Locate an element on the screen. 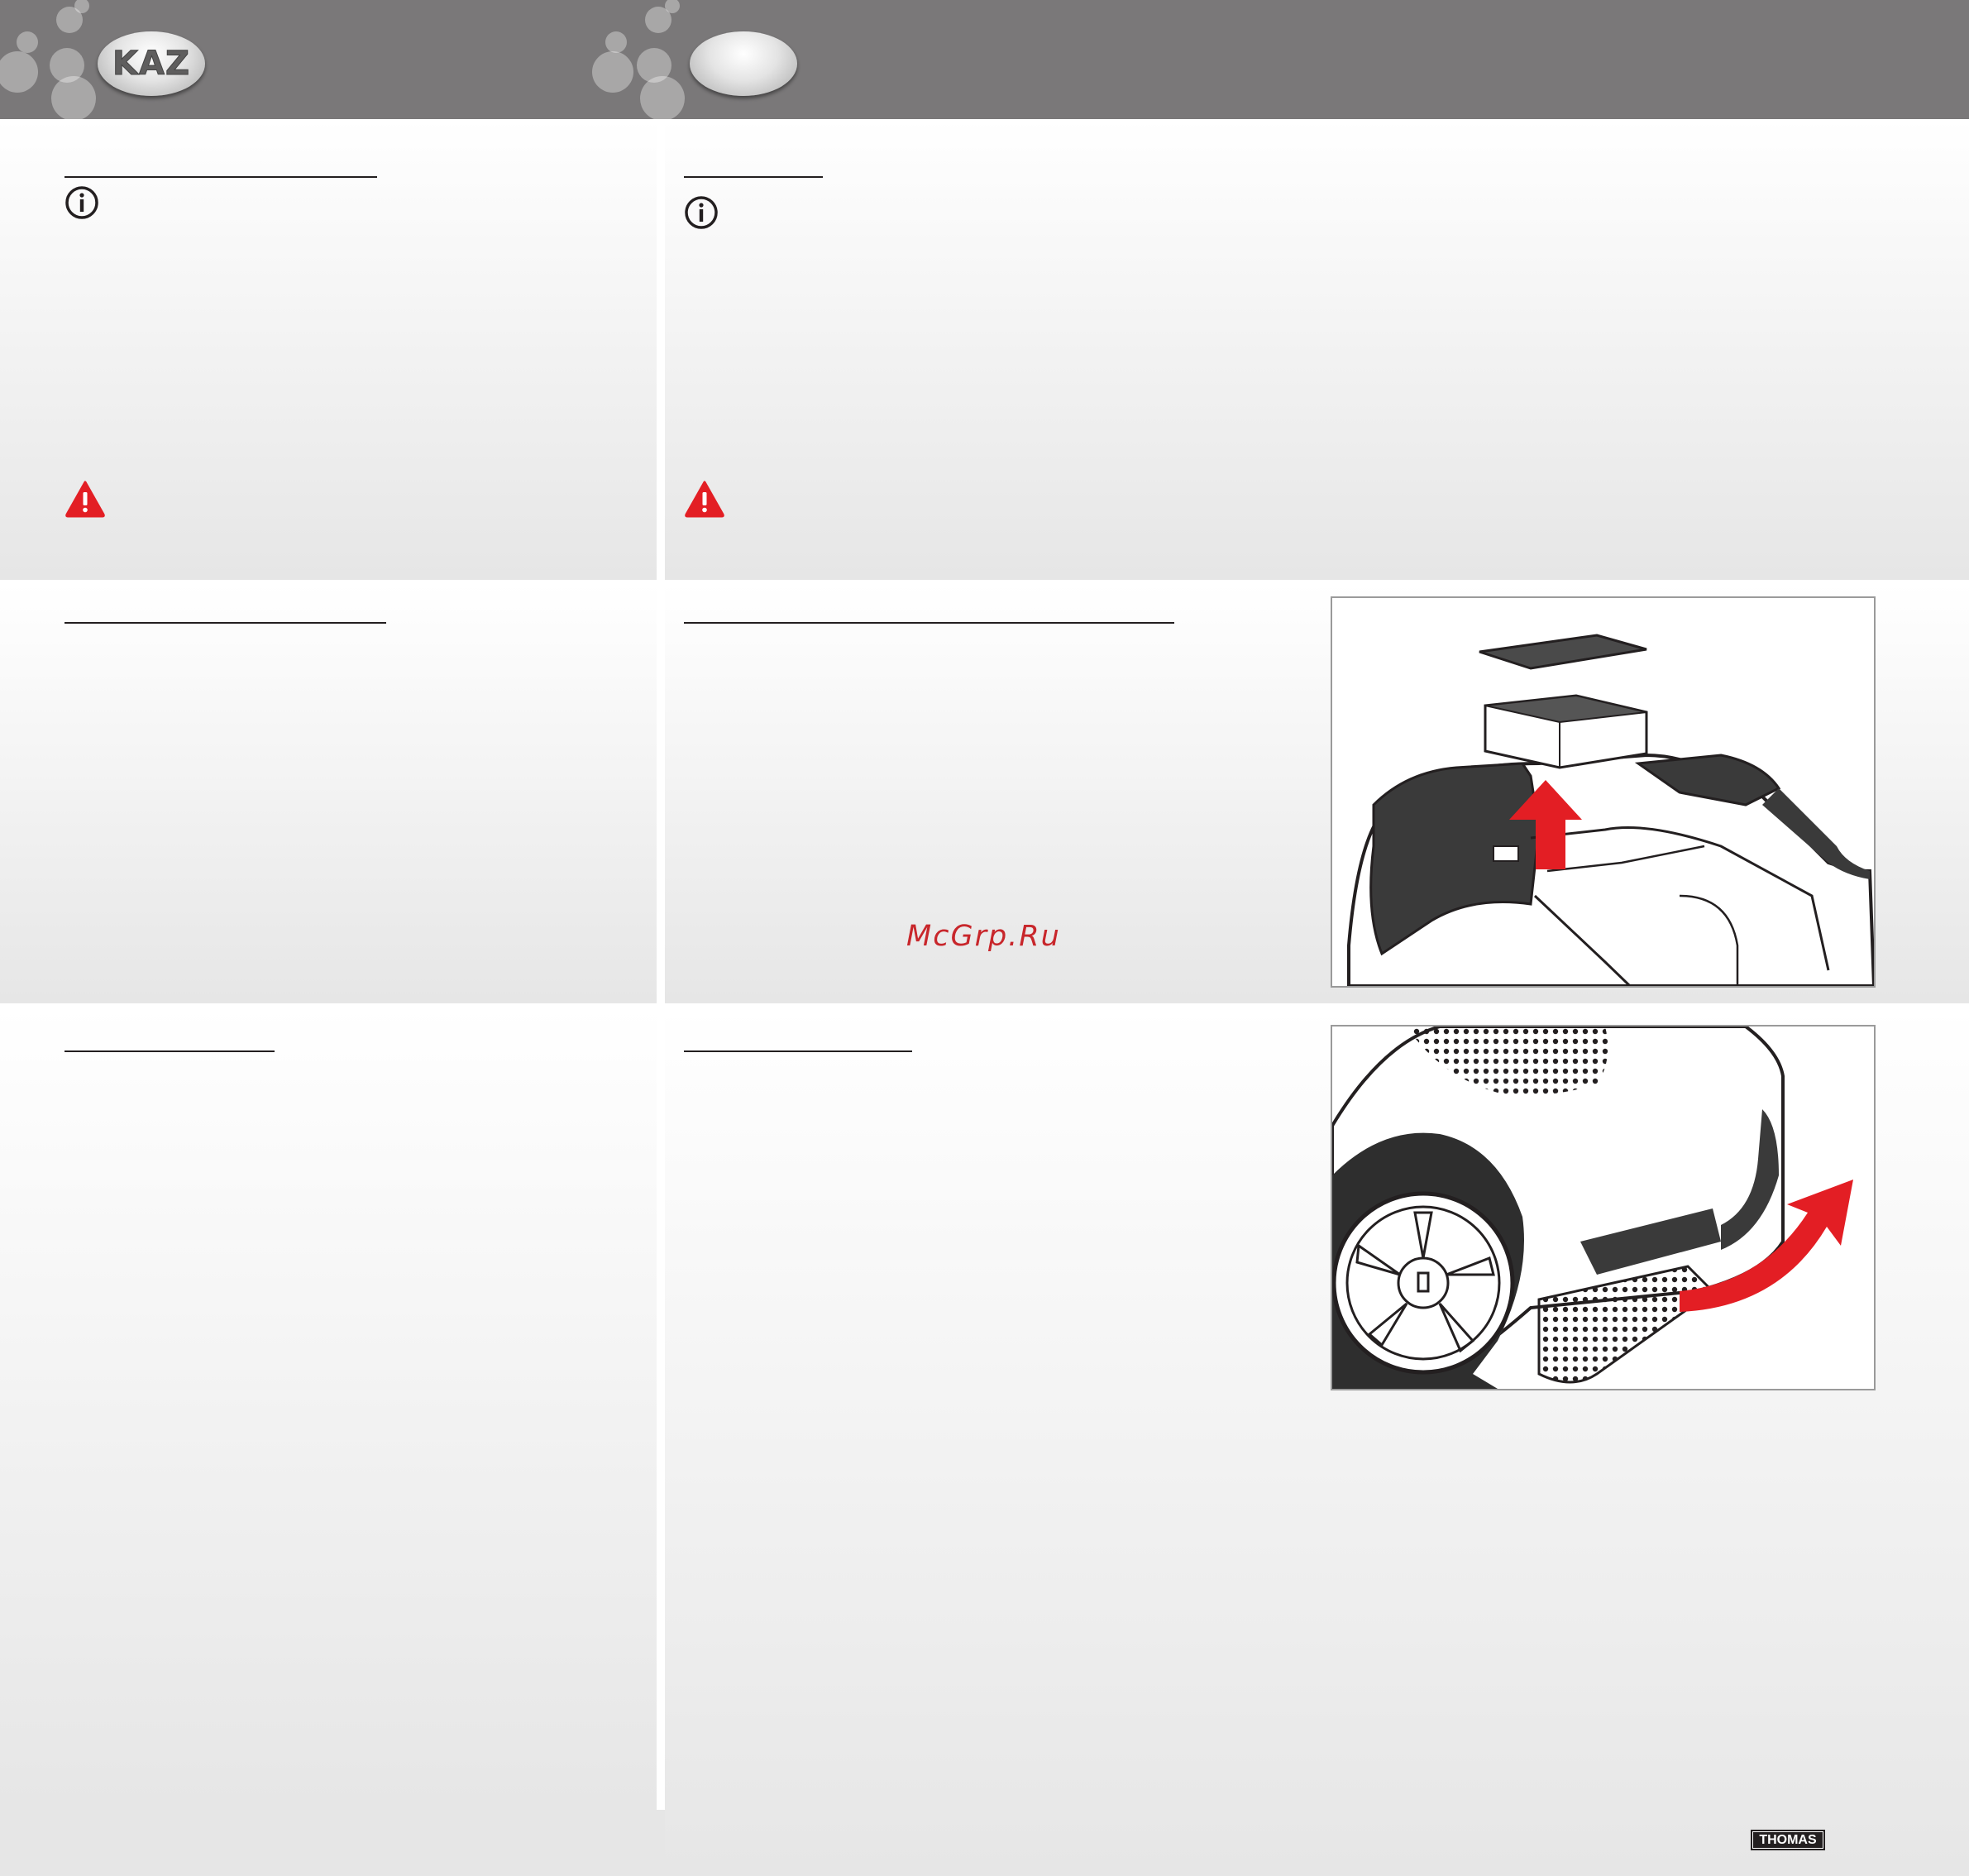  panel-left-middle is located at coordinates (329, 793).